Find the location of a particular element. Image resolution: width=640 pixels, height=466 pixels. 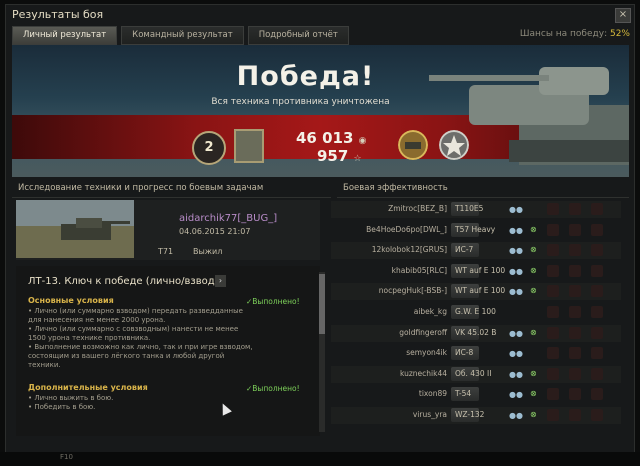

efficiency-row: aibek_kg G.W. E 100 is located at coordinates (476, 312).